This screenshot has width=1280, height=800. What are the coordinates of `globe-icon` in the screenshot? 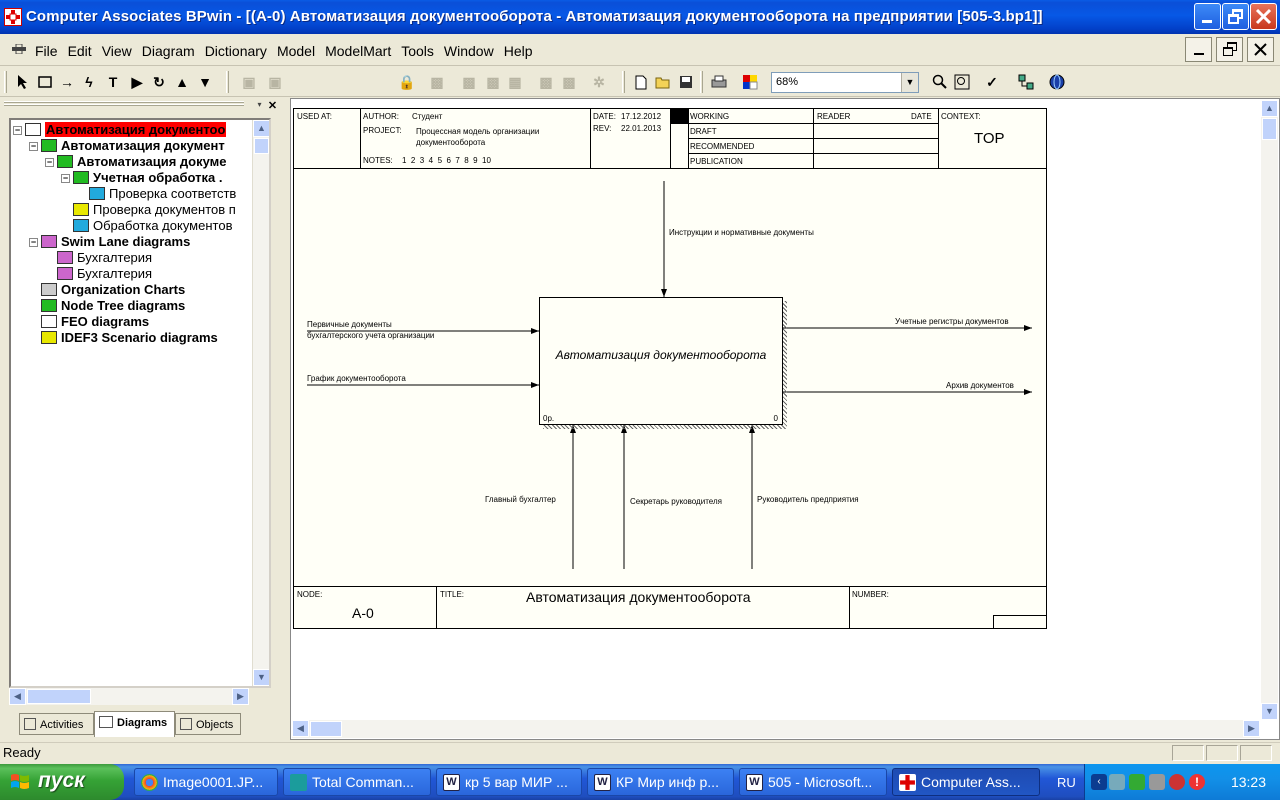 It's located at (1057, 82).